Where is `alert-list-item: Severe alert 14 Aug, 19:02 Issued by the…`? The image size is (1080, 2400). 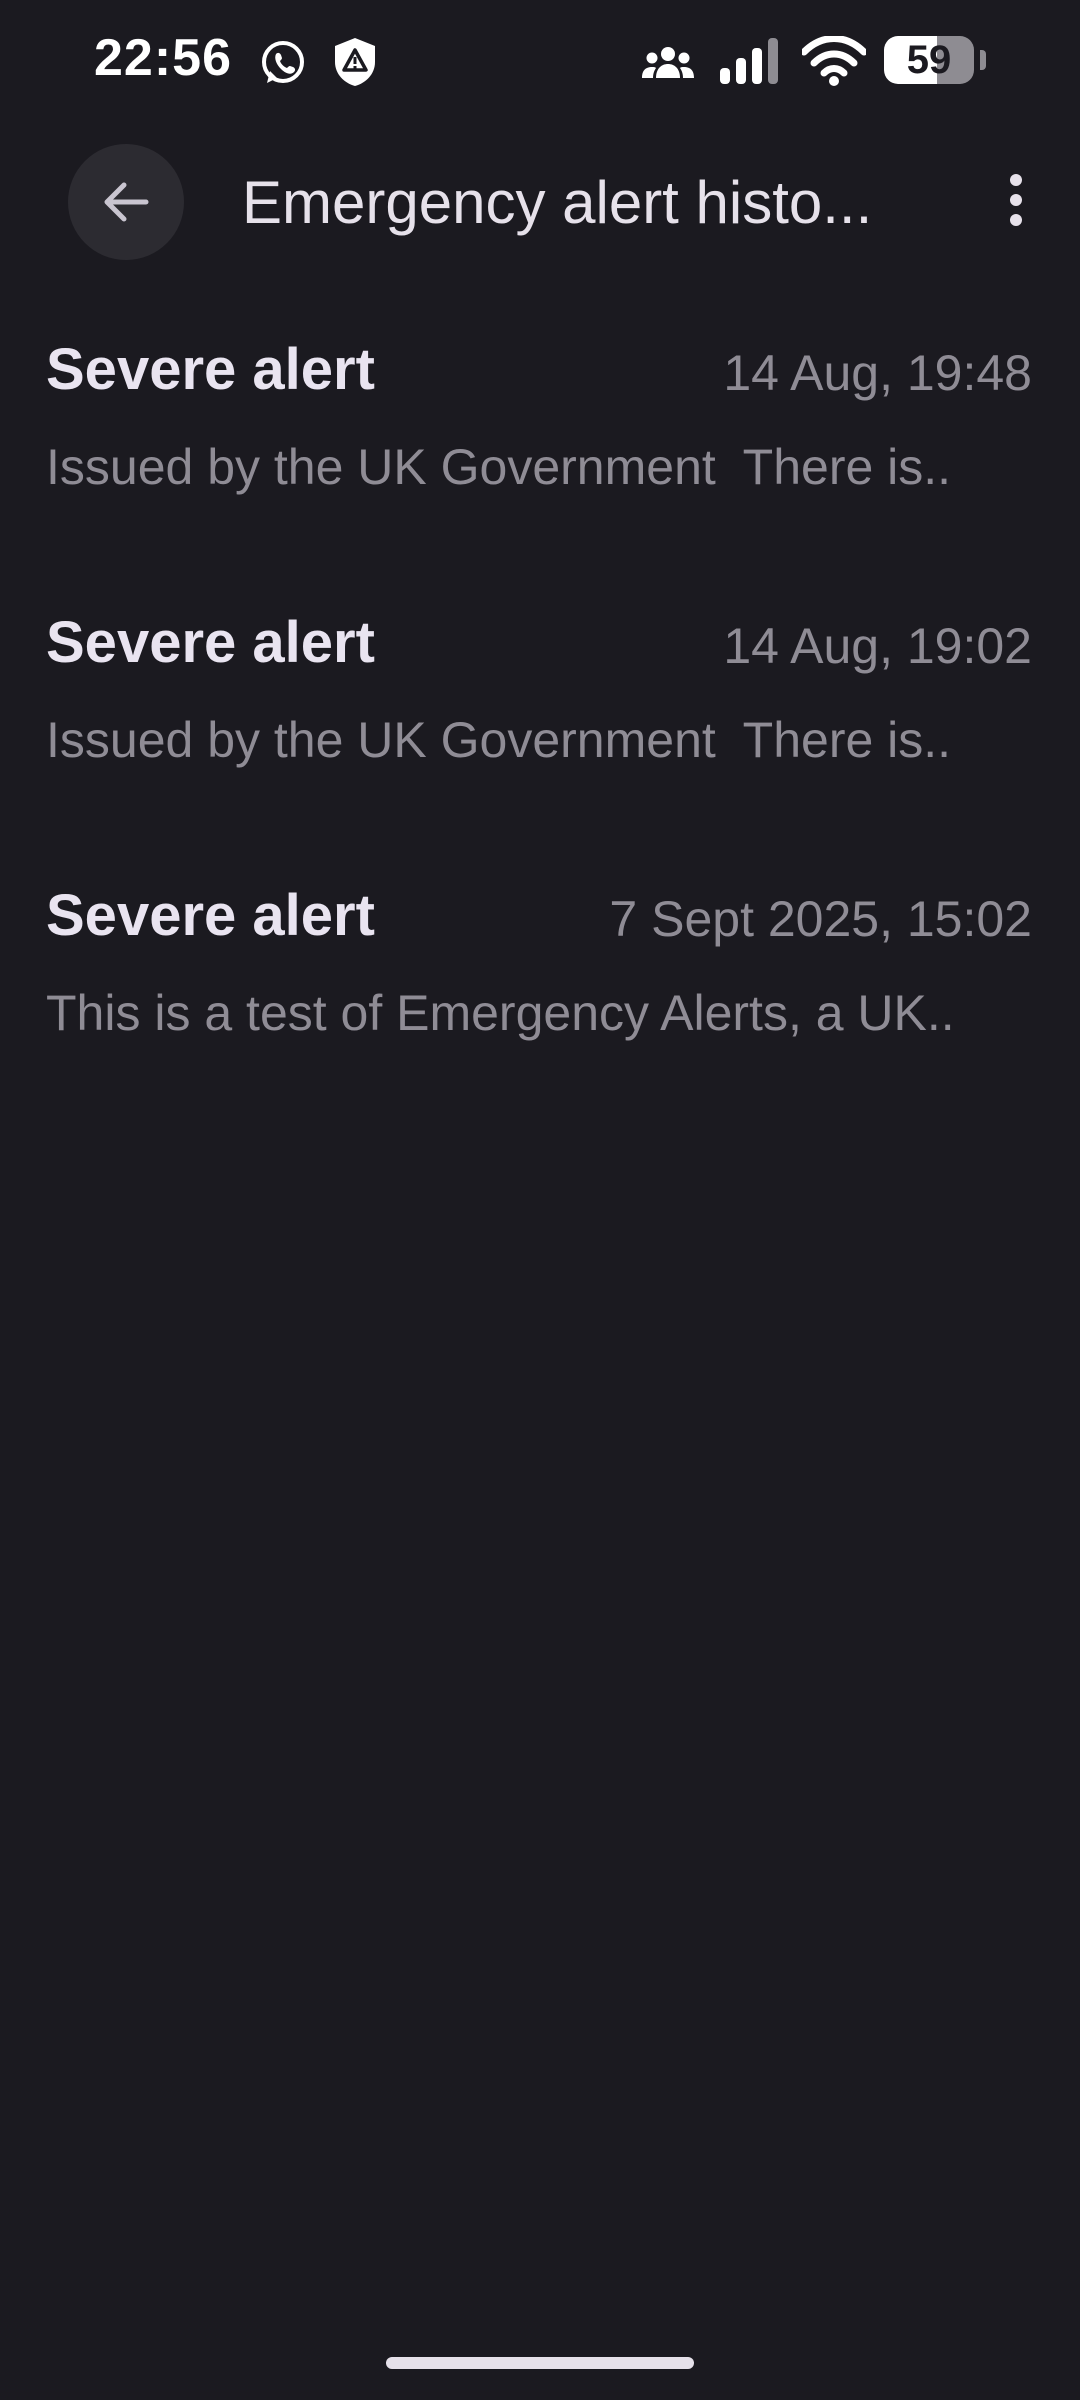
alert-list-item: Severe alert 14 Aug, 19:02 Issued by the… is located at coordinates (540, 709).